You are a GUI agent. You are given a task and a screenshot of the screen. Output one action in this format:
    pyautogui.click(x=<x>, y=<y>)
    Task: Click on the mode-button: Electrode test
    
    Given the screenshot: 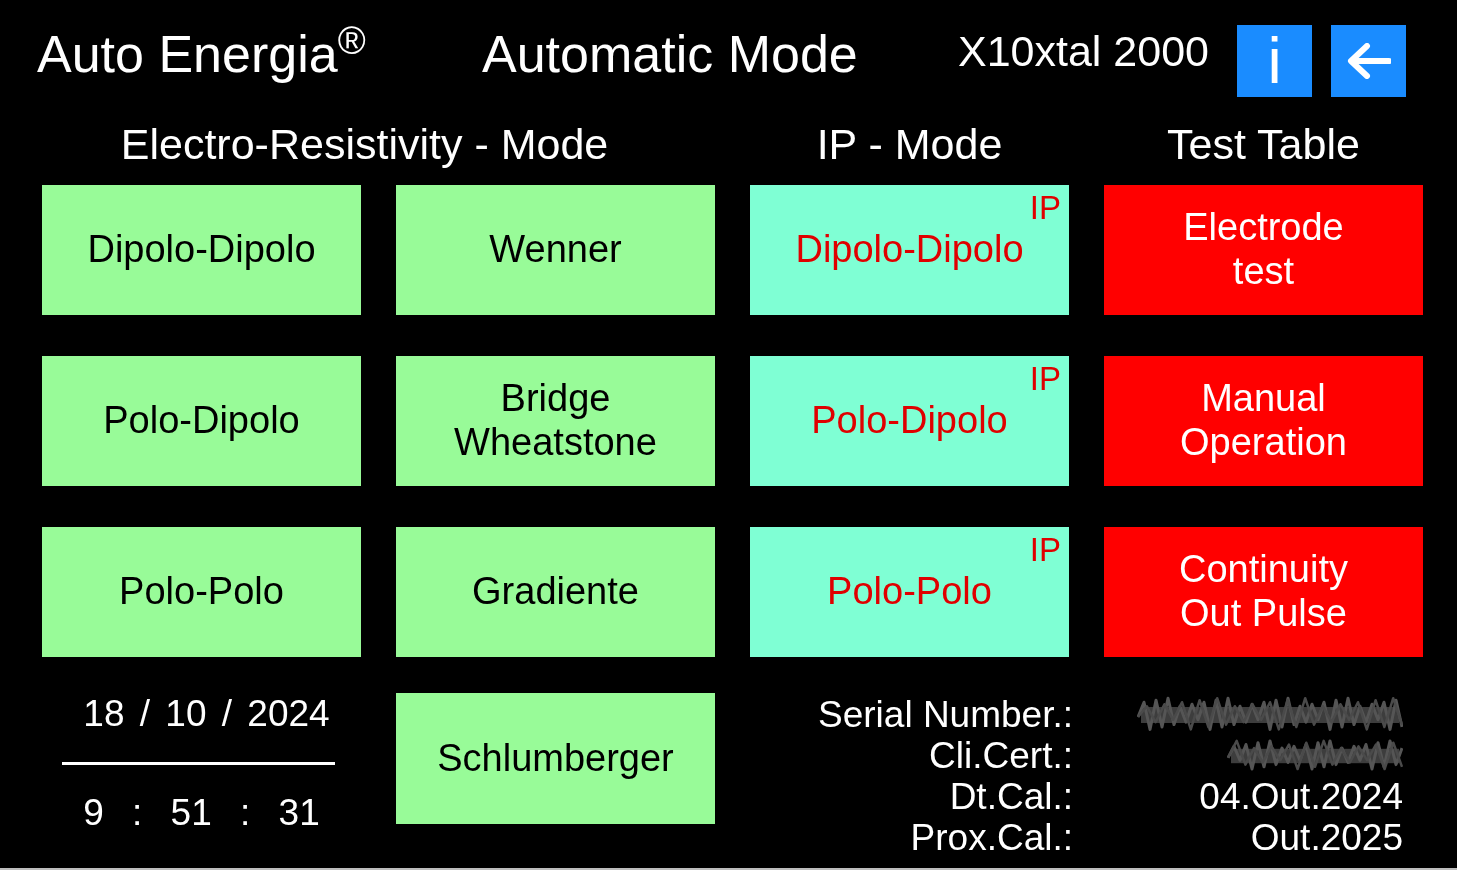 What is the action you would take?
    pyautogui.click(x=1263, y=250)
    